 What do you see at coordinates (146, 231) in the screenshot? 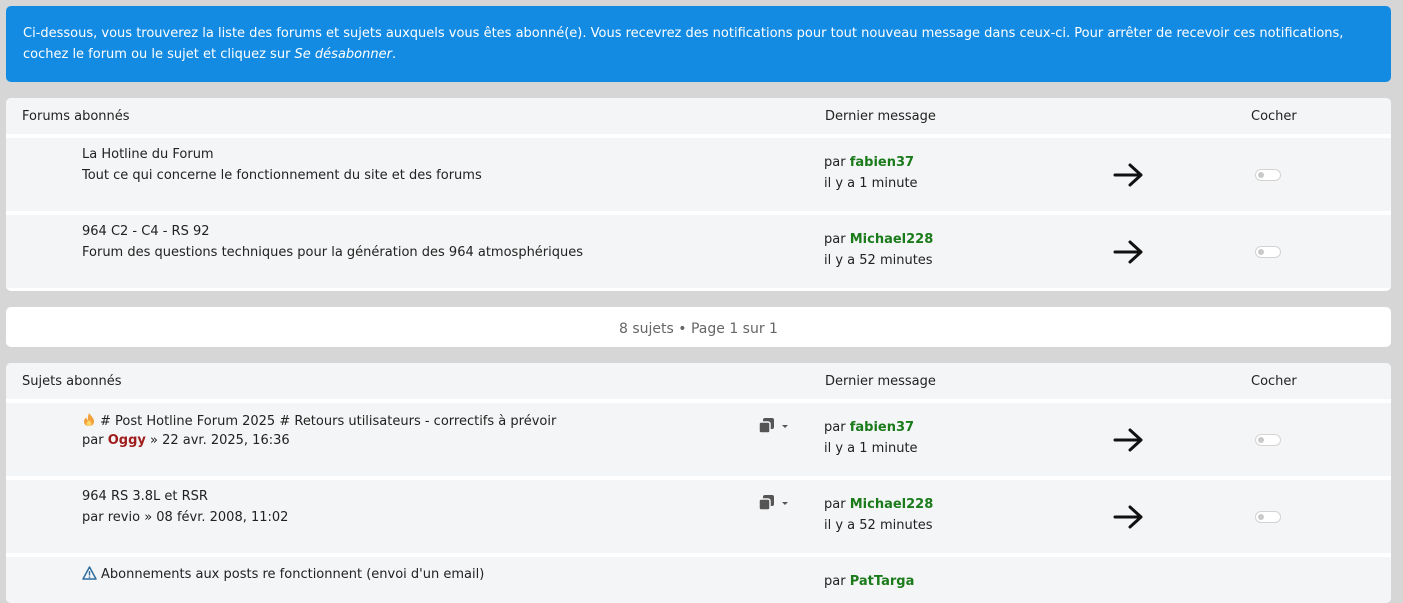
I see `forum-title: 964 C2 - C4 - RS 92` at bounding box center [146, 231].